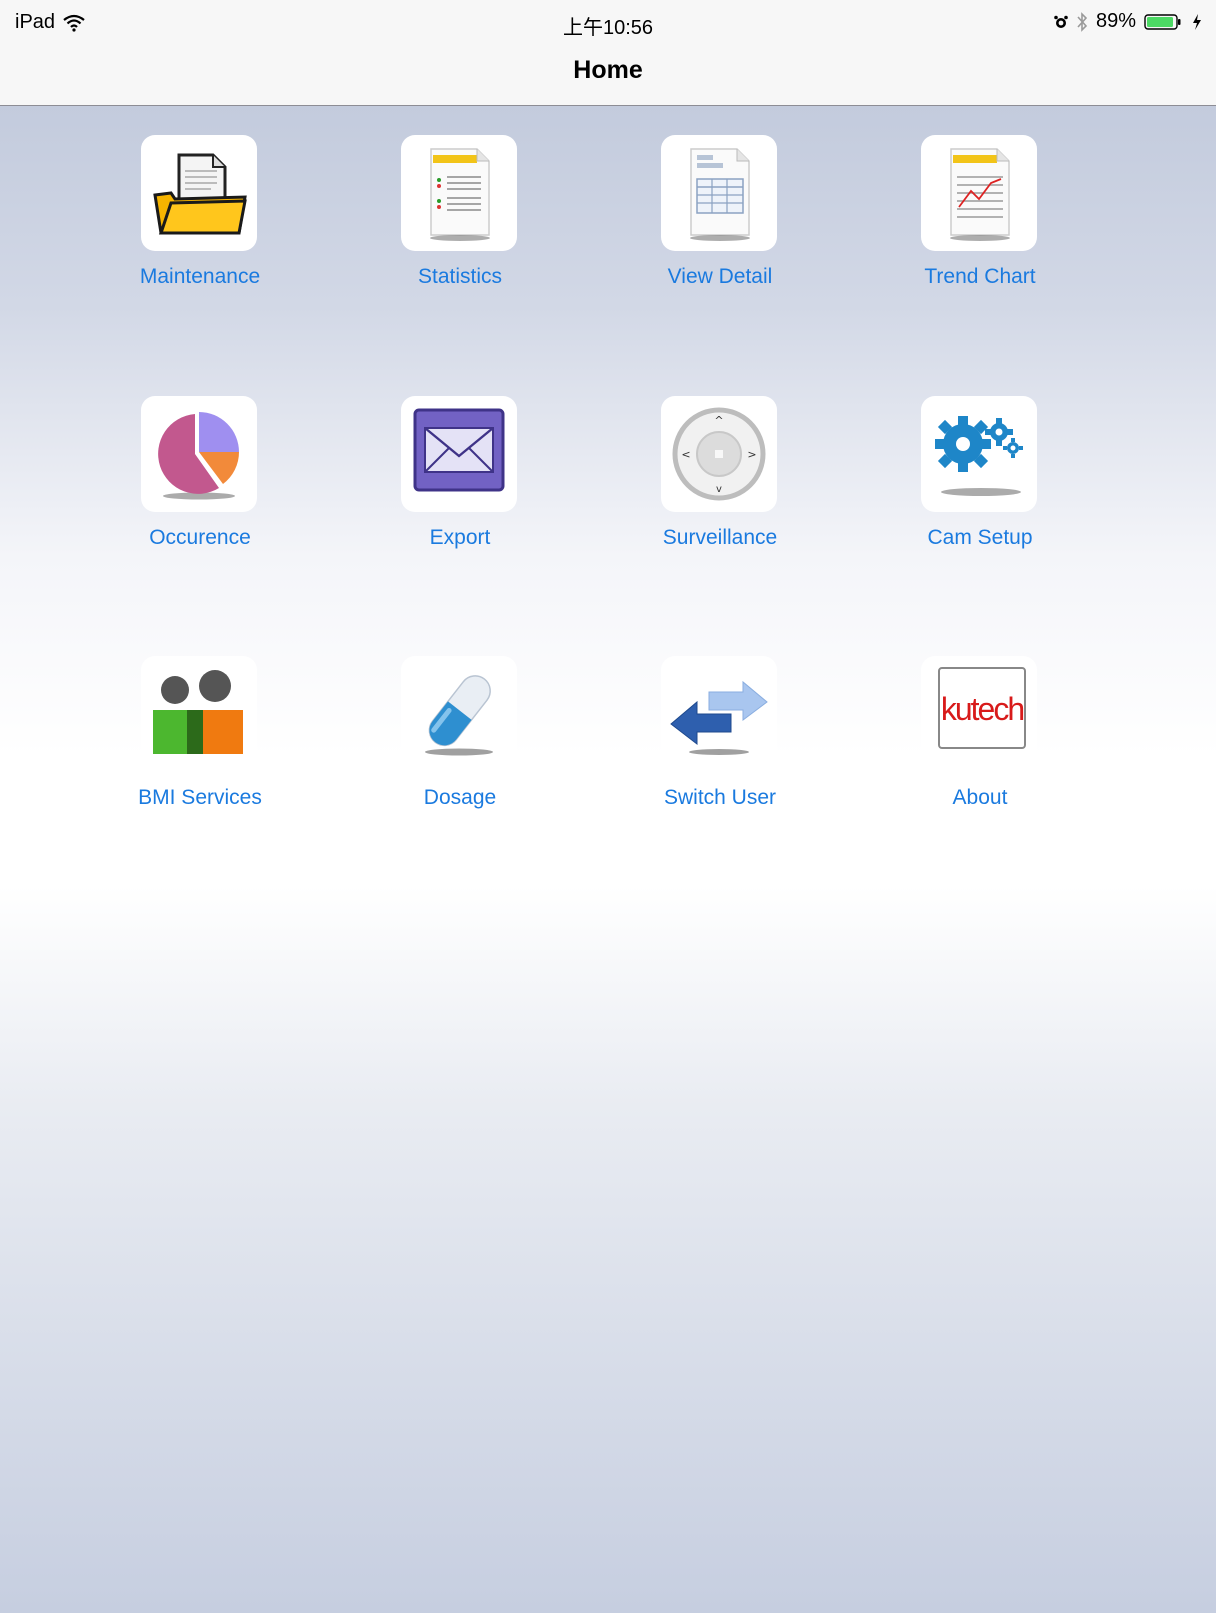  I want to click on folder-document-icon, so click(199, 193).